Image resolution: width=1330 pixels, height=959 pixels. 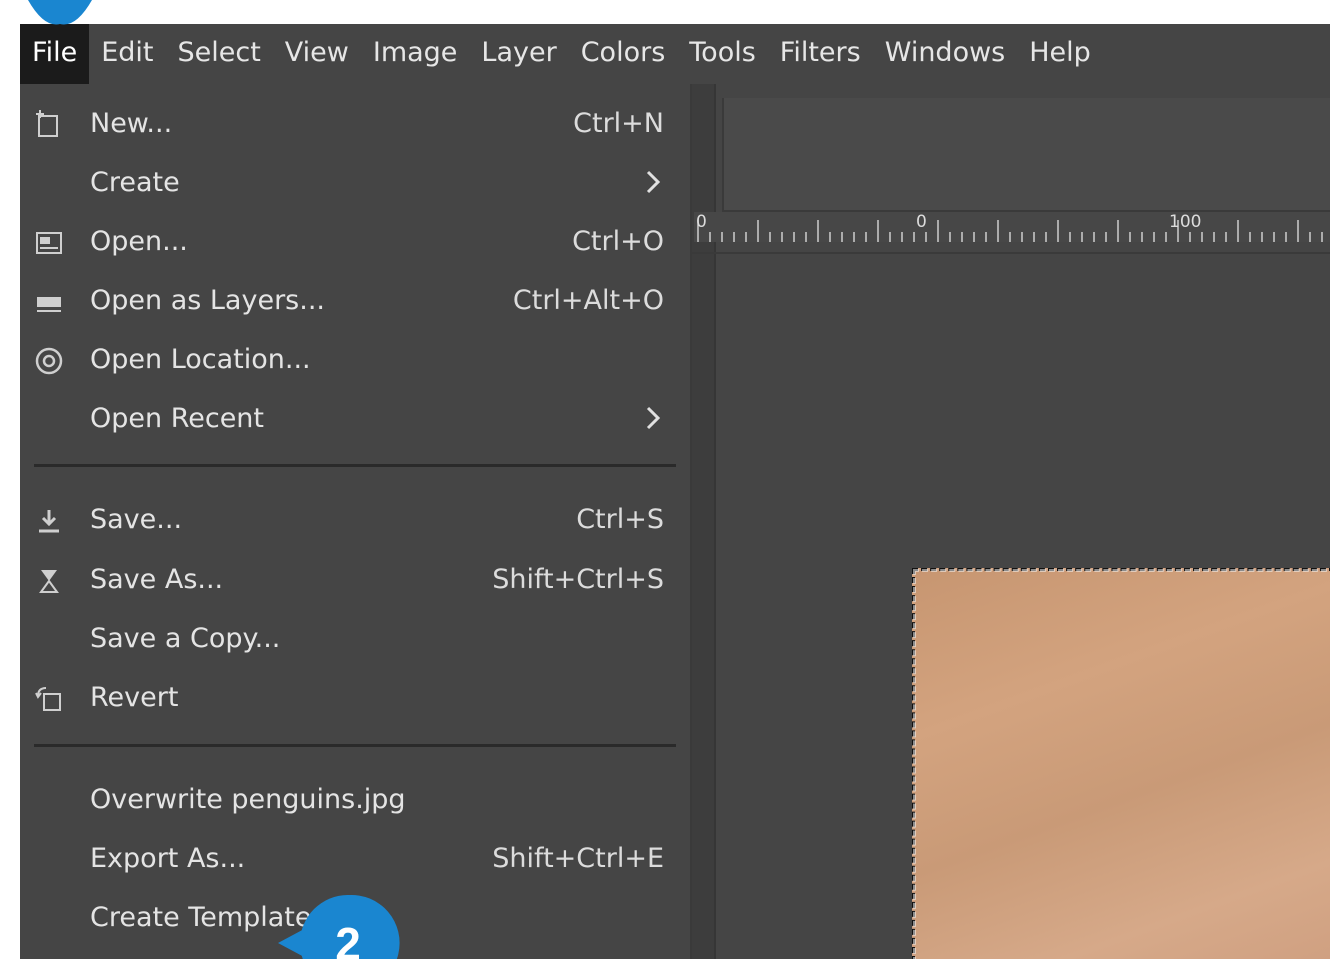 What do you see at coordinates (722, 54) in the screenshot?
I see `menu-tools: Tools` at bounding box center [722, 54].